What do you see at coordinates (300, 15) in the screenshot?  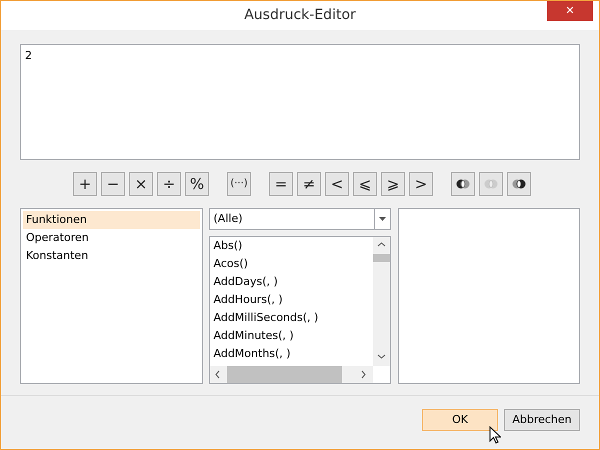 I see `window-title: Ausdruck-Editor` at bounding box center [300, 15].